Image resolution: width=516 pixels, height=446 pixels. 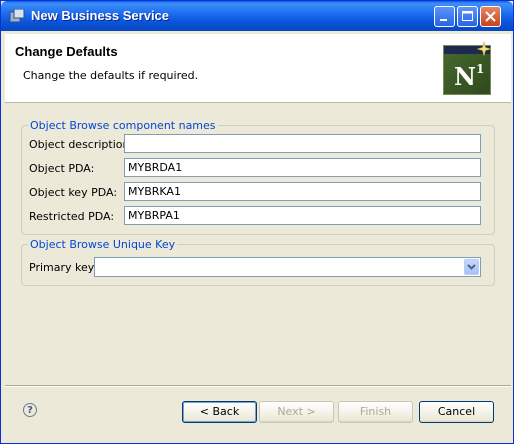 I want to click on restricted-pda-label: Restricted PDA:, so click(x=72, y=216).